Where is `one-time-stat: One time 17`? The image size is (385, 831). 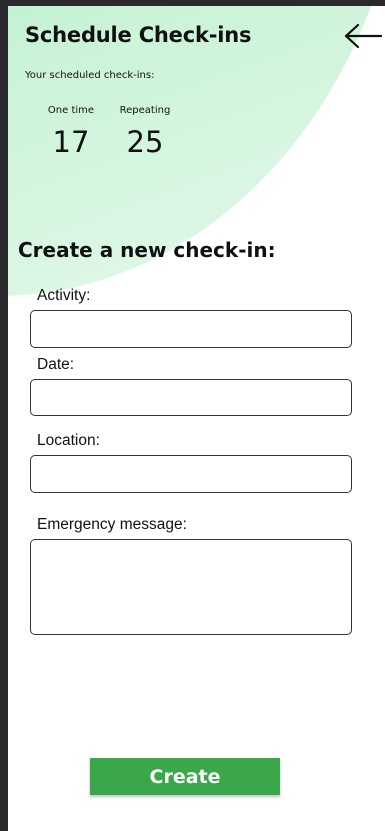 one-time-stat: One time 17 is located at coordinates (71, 131).